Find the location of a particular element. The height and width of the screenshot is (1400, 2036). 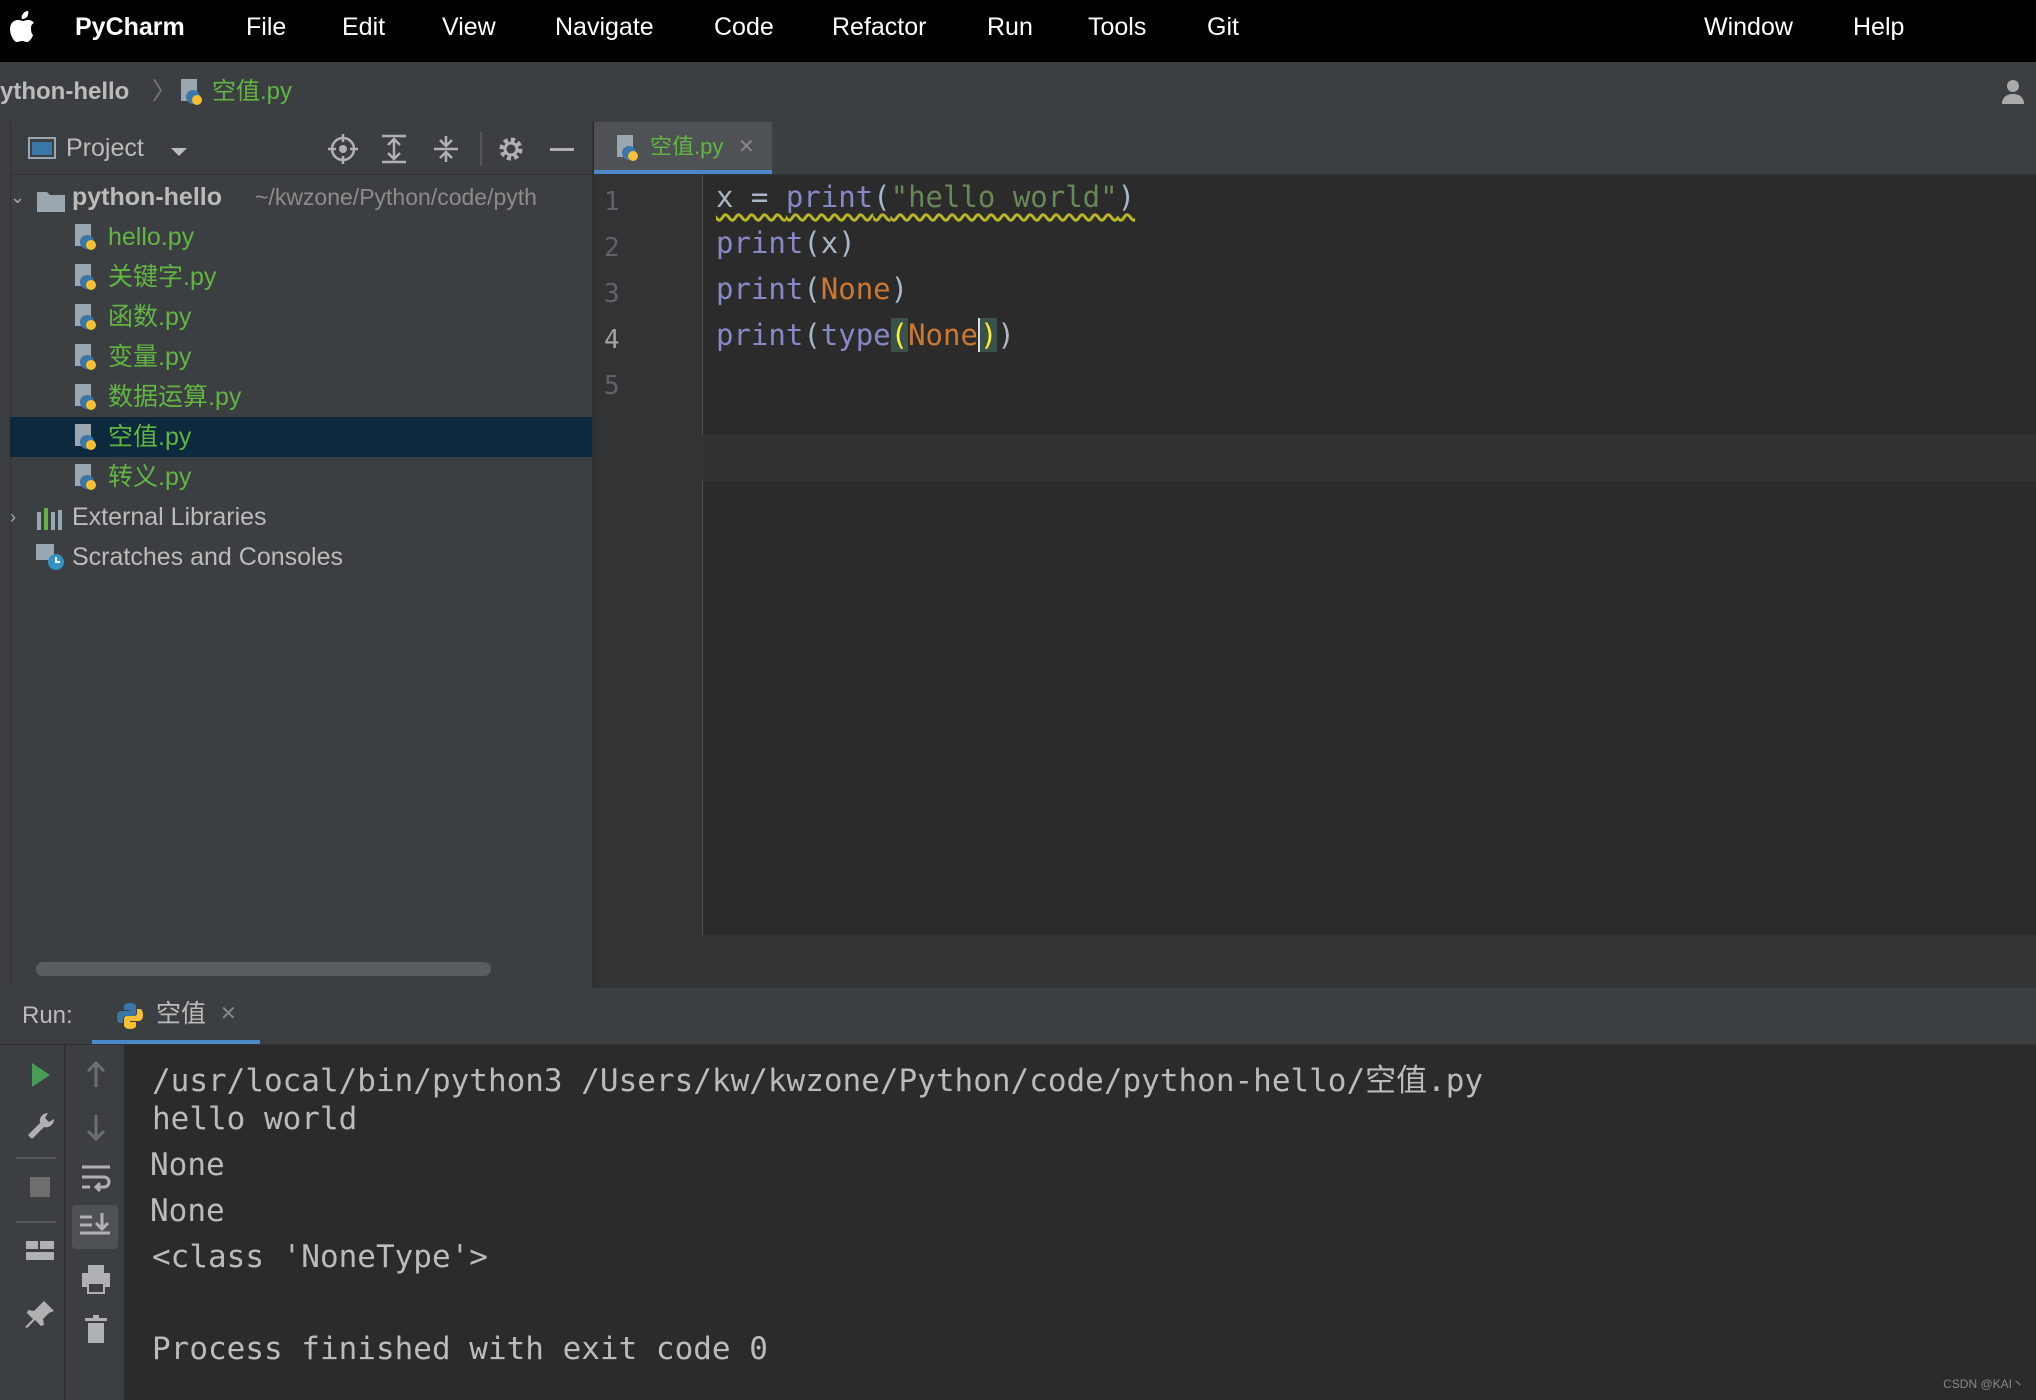

menu-help: Help is located at coordinates (1878, 31).